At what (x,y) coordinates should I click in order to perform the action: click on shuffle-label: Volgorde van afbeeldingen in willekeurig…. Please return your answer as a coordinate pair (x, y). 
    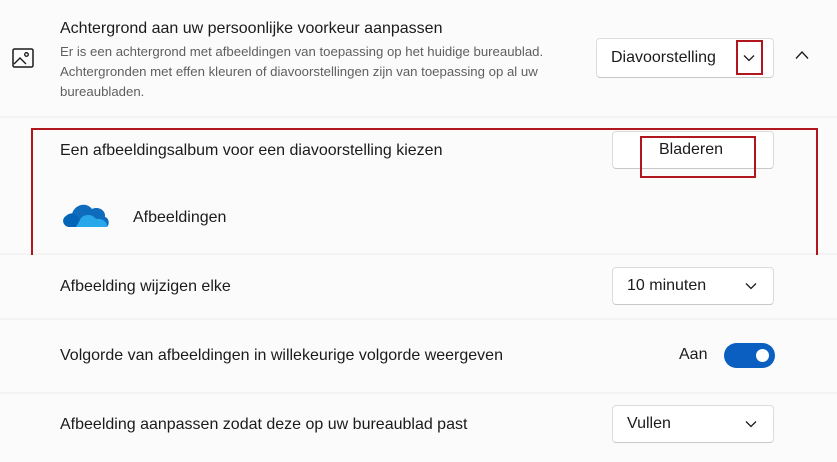
    Looking at the image, I should click on (281, 355).